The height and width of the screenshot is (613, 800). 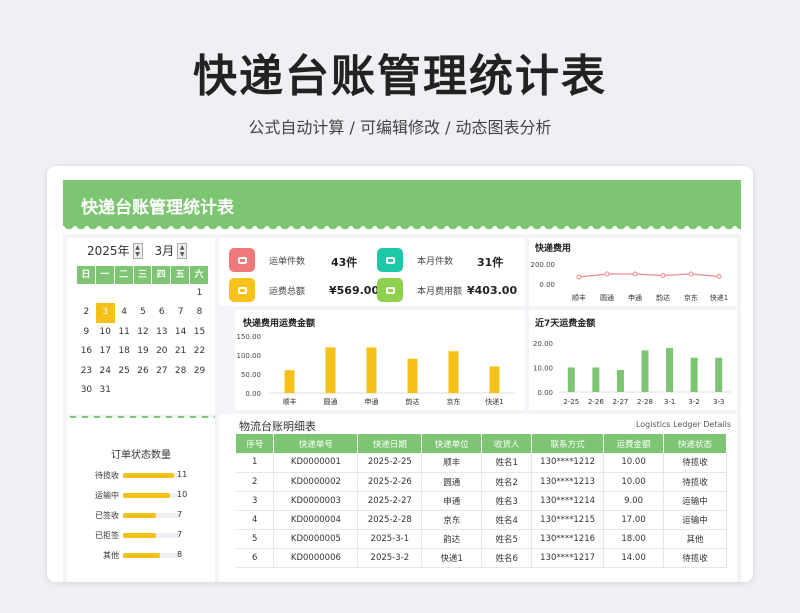 I want to click on calendar-day: 19, so click(x=143, y=351).